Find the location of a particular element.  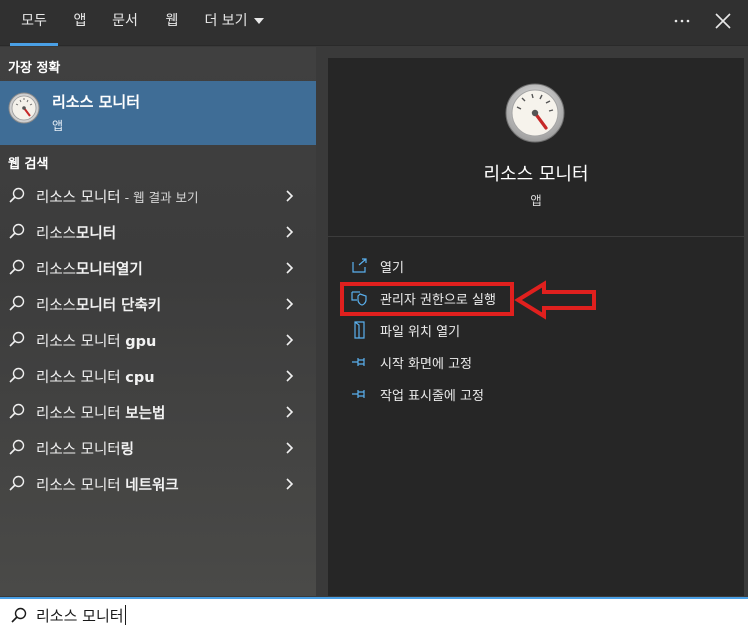

result-text-bold: cpu is located at coordinates (140, 378).